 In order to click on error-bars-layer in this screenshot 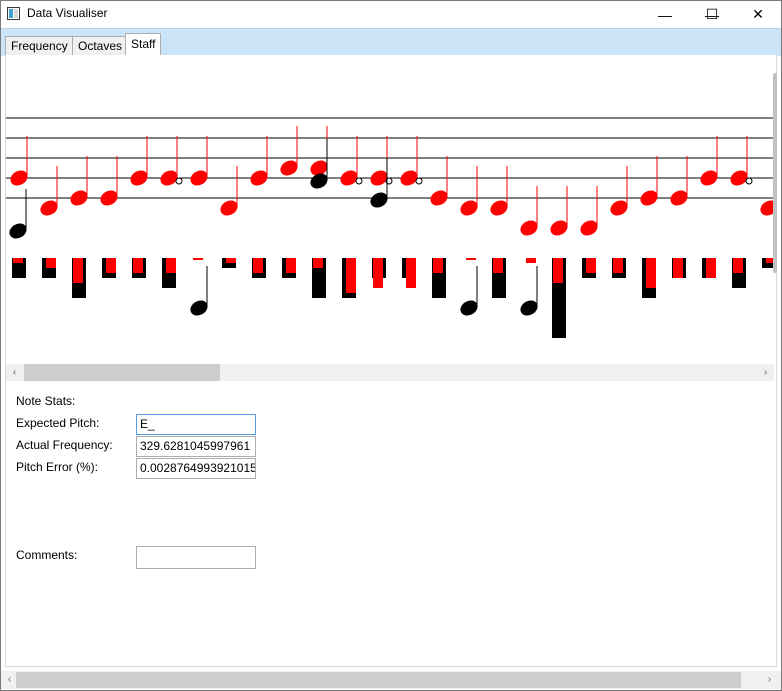, I will do `click(393, 298)`.